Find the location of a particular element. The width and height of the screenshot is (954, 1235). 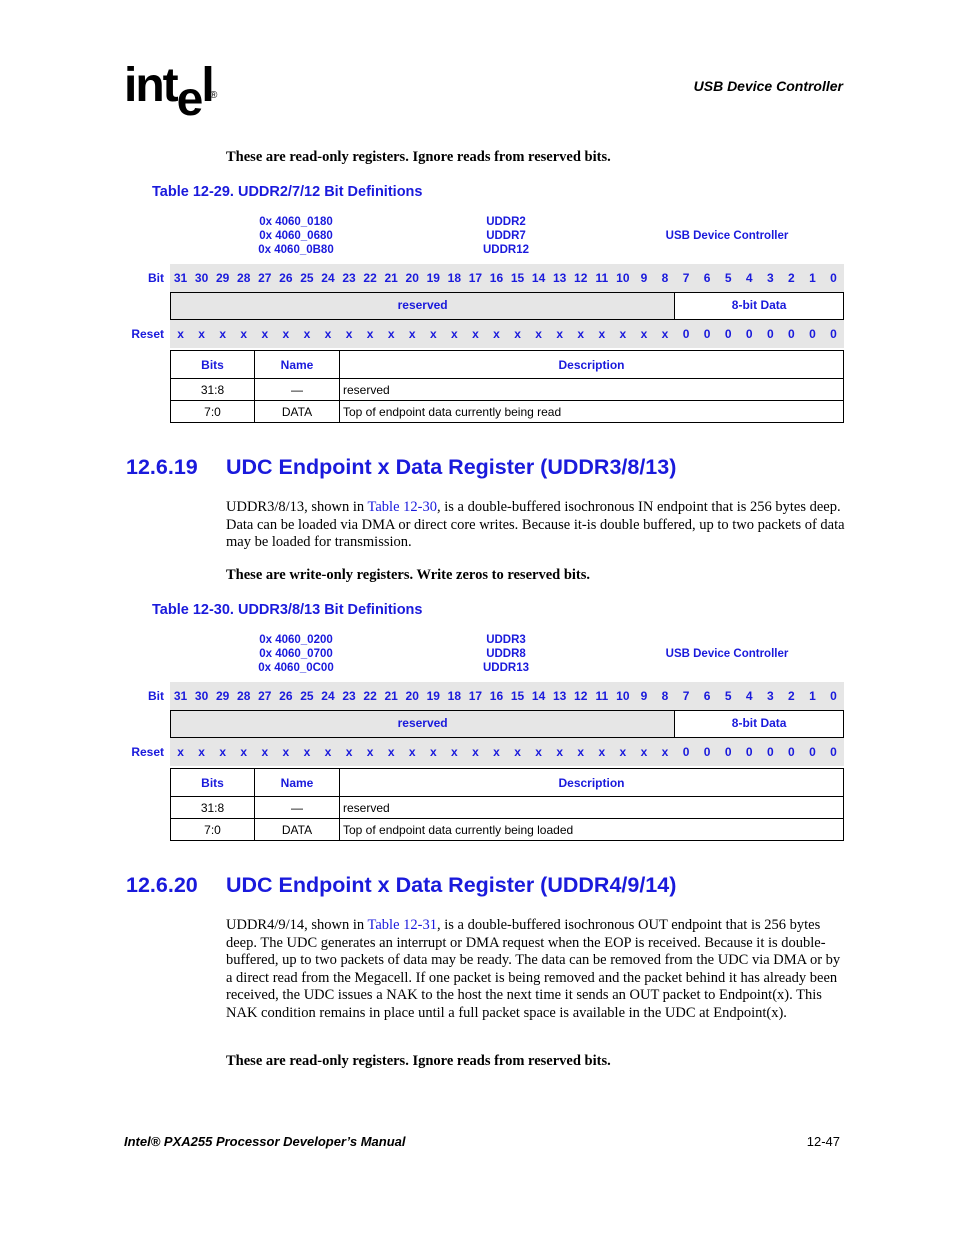

table-row: 31:8 — reserved is located at coordinates (507, 807).